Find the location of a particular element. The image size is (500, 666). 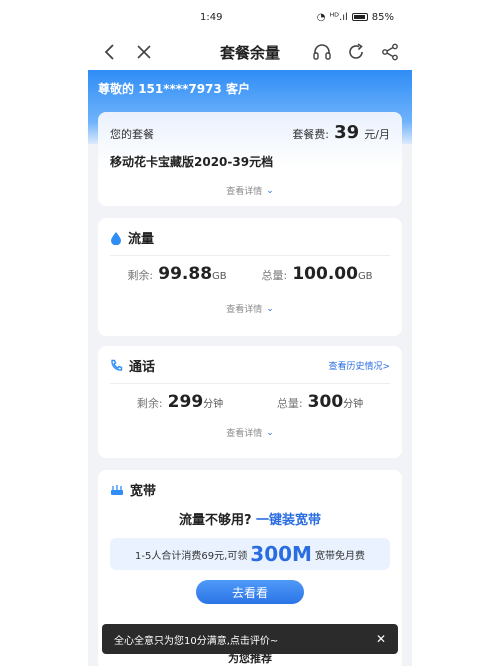

router-icon is located at coordinates (117, 489).